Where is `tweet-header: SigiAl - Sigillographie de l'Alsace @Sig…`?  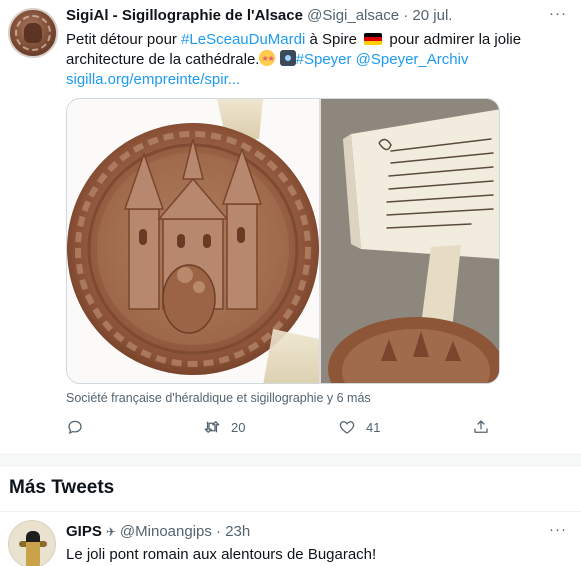 tweet-header: SigiAl - Sigillographie de l'Alsace @Sig… is located at coordinates (308, 16).